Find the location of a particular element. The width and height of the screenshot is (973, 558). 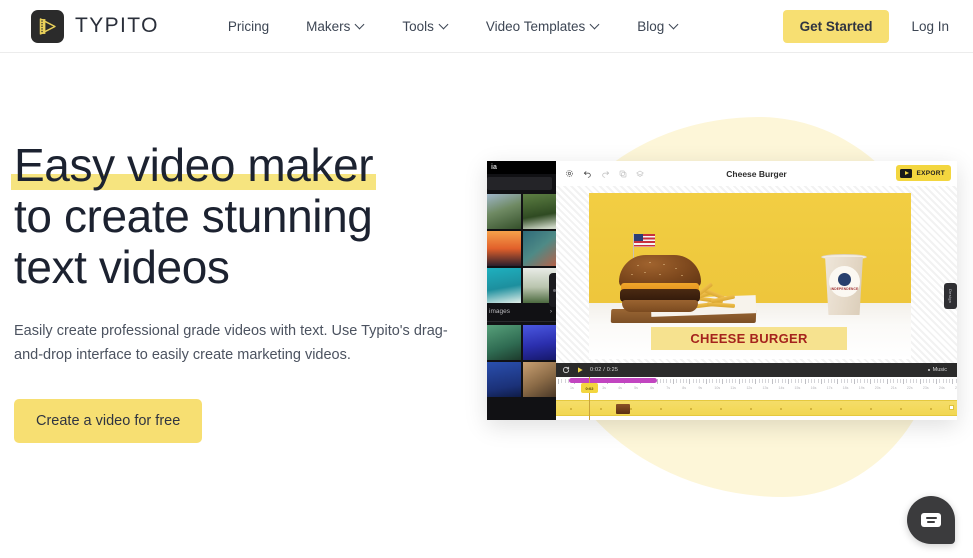

nav-item-blog: Blog is located at coordinates (658, 26).